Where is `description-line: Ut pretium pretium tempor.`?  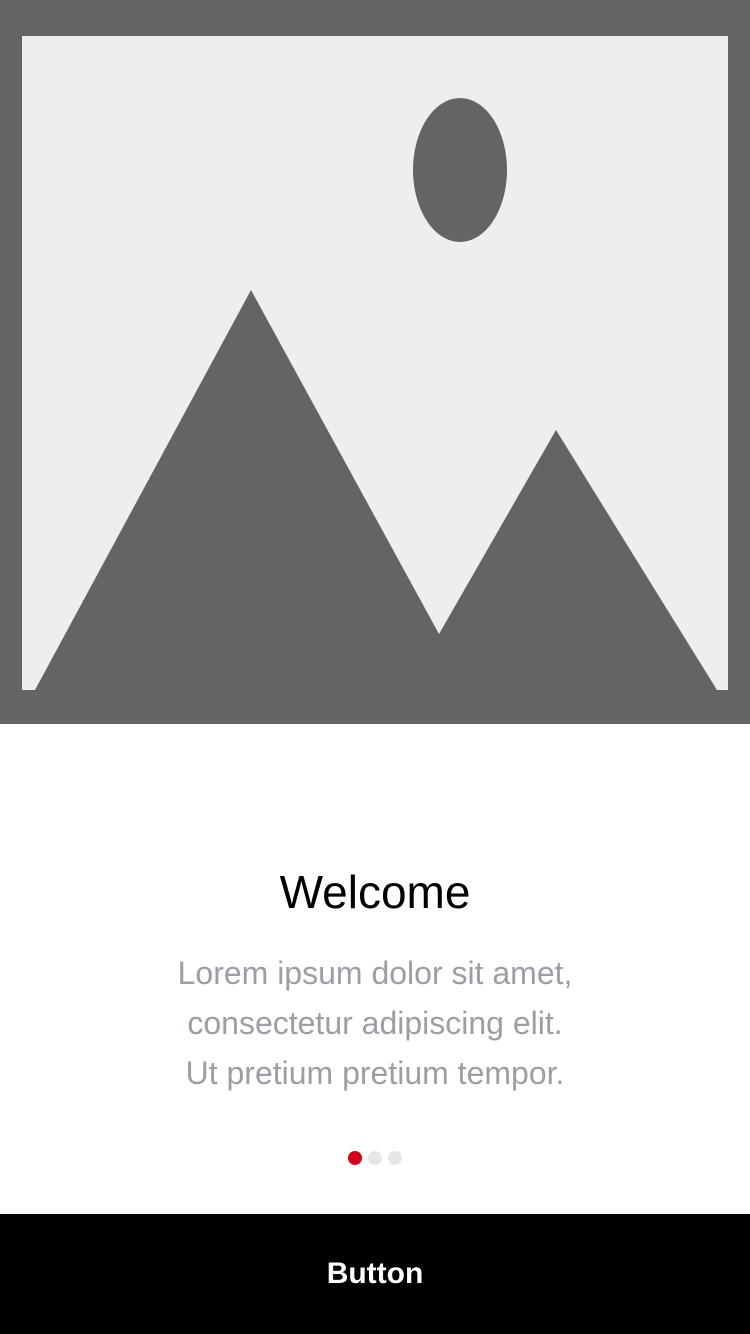
description-line: Ut pretium pretium tempor. is located at coordinates (375, 1073).